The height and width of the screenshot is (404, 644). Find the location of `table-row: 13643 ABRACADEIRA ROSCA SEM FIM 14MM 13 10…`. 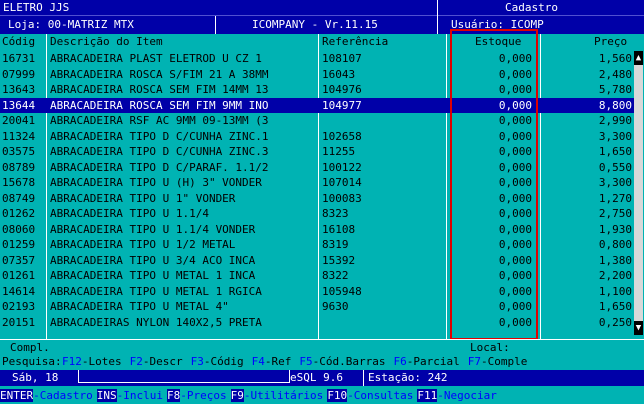

table-row: 13643 ABRACADEIRA ROSCA SEM FIM 14MM 13 10… is located at coordinates (318, 89).